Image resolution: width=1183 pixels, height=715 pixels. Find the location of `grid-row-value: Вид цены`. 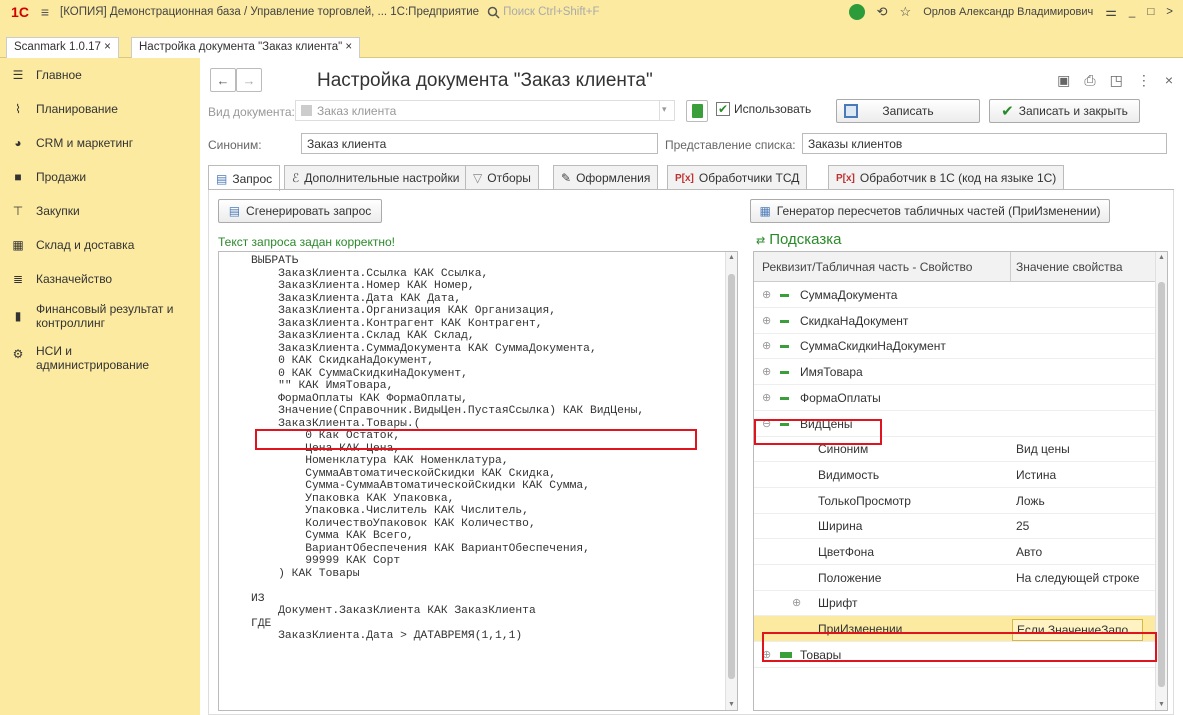

grid-row-value: Вид цены is located at coordinates (1043, 449).